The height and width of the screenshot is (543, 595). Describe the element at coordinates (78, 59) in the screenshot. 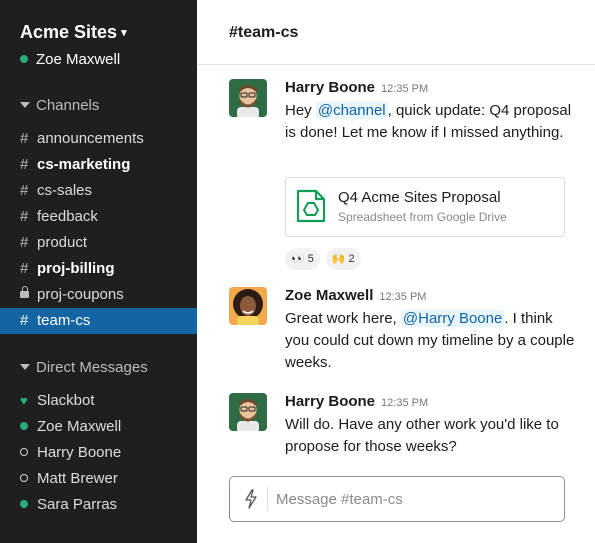

I see `current-user-name: Zoe Maxwell` at that location.